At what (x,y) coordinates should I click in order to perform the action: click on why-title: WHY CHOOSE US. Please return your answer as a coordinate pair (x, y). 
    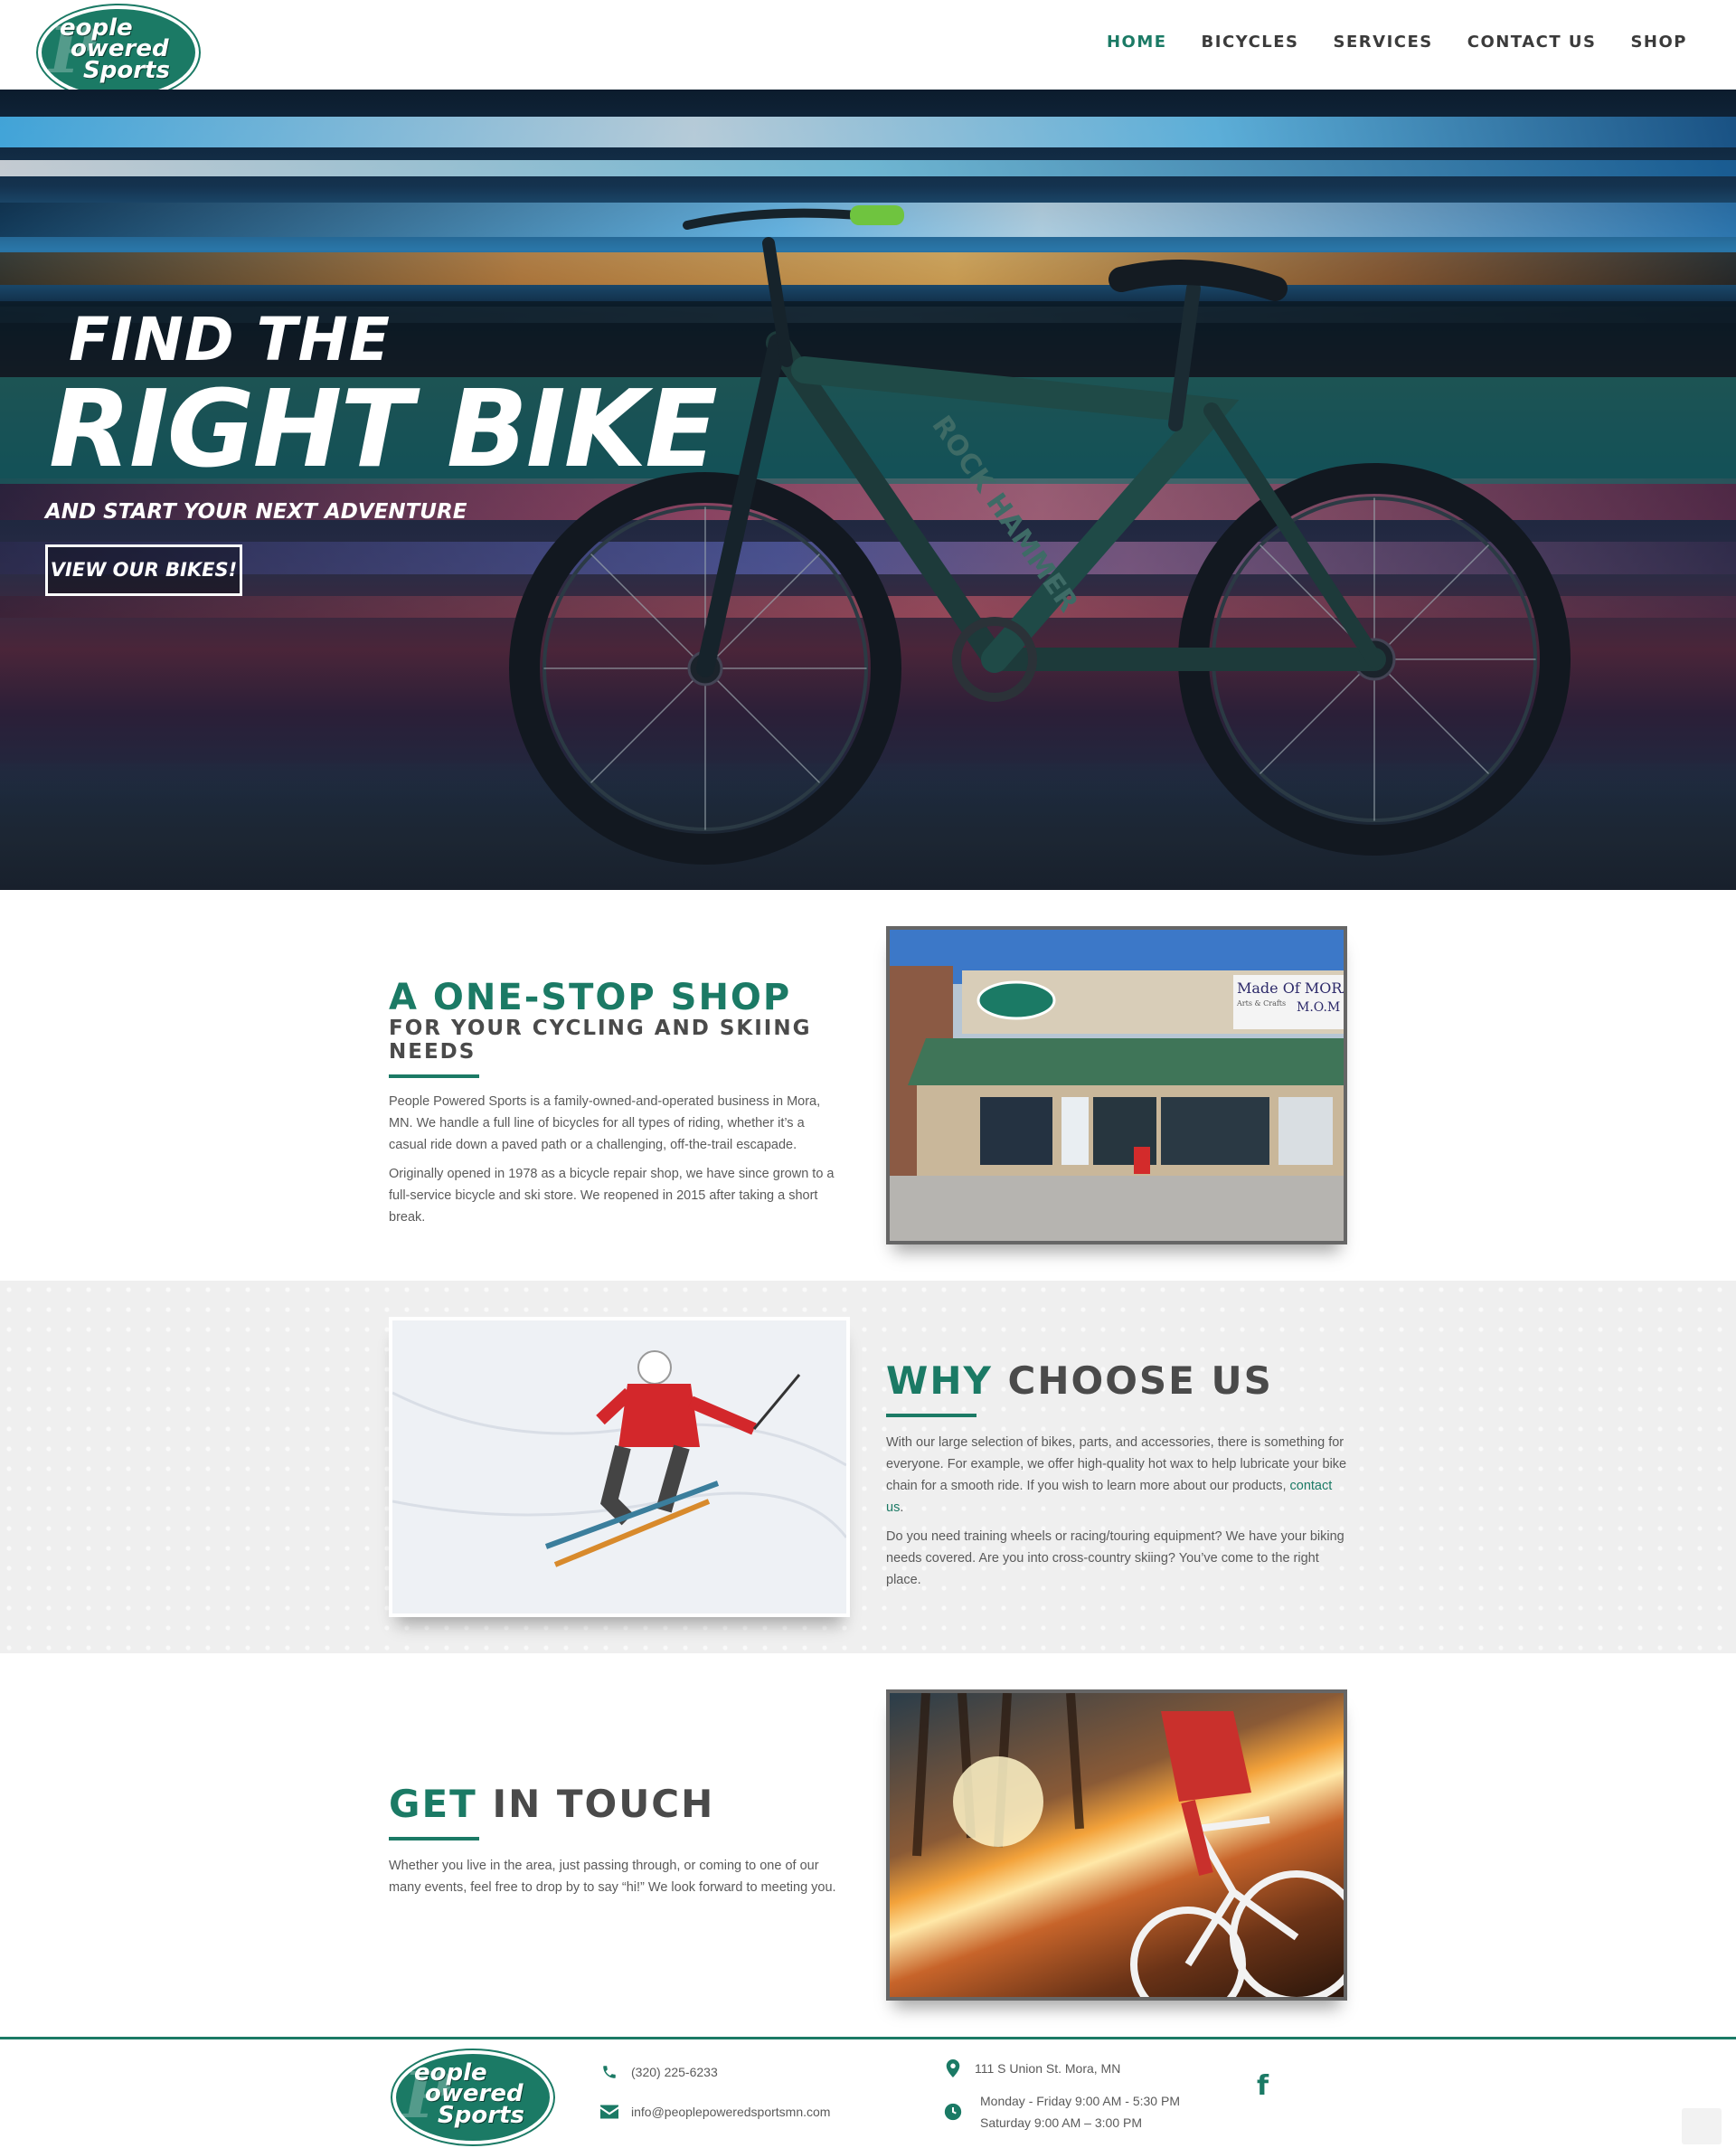
    Looking at the image, I should click on (1117, 1380).